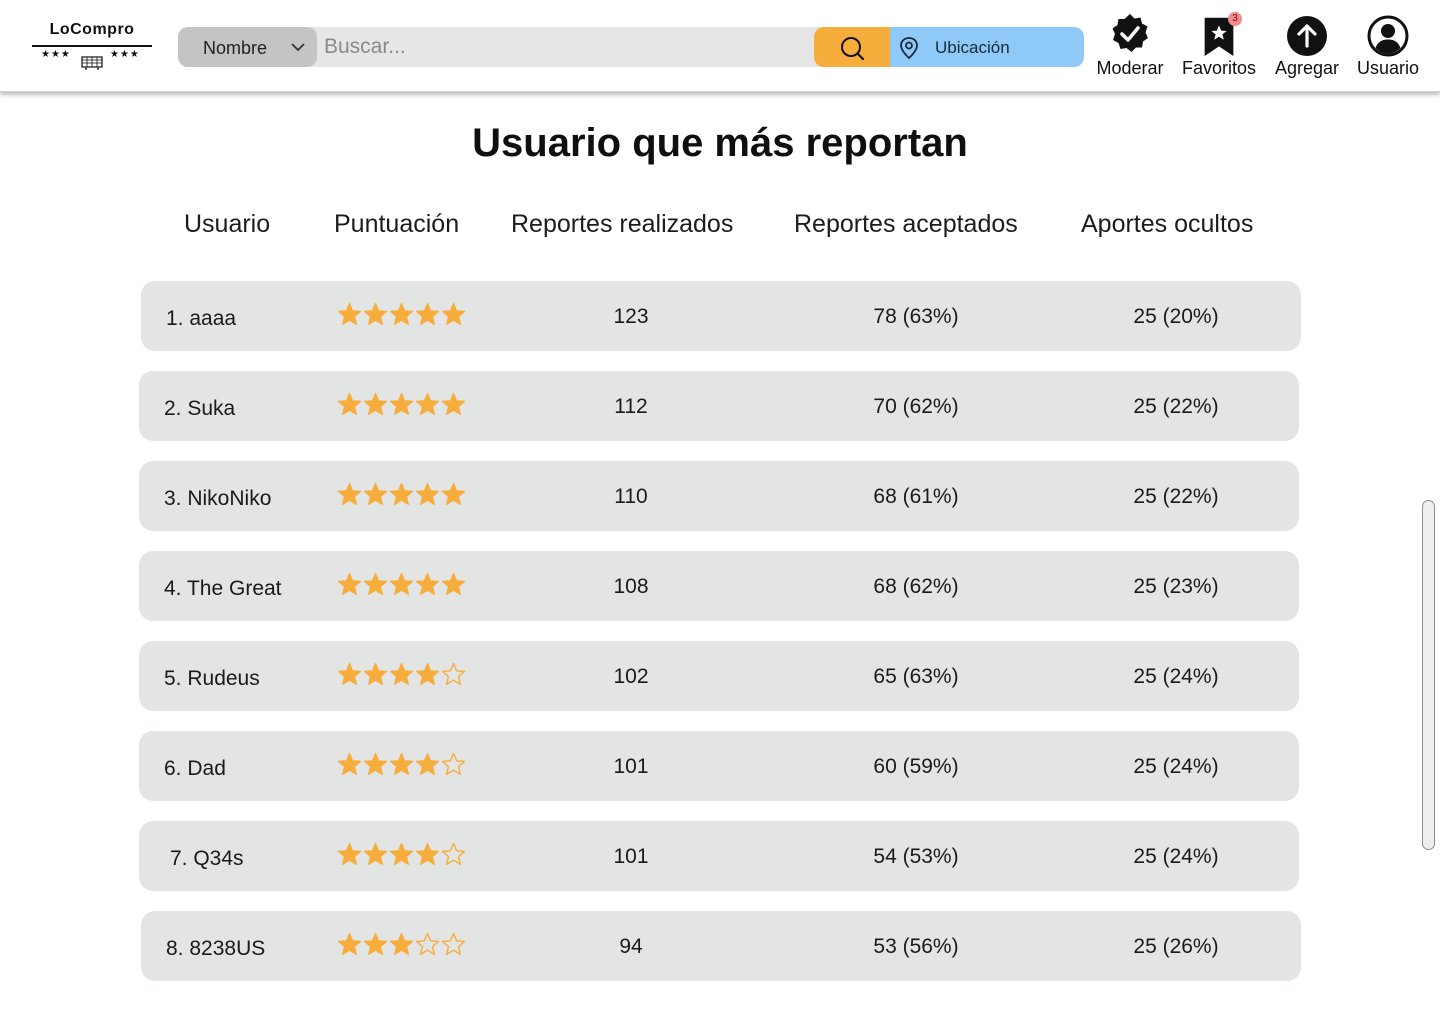 The image size is (1440, 1024). I want to click on category-dropdown: Nombre, so click(247, 47).